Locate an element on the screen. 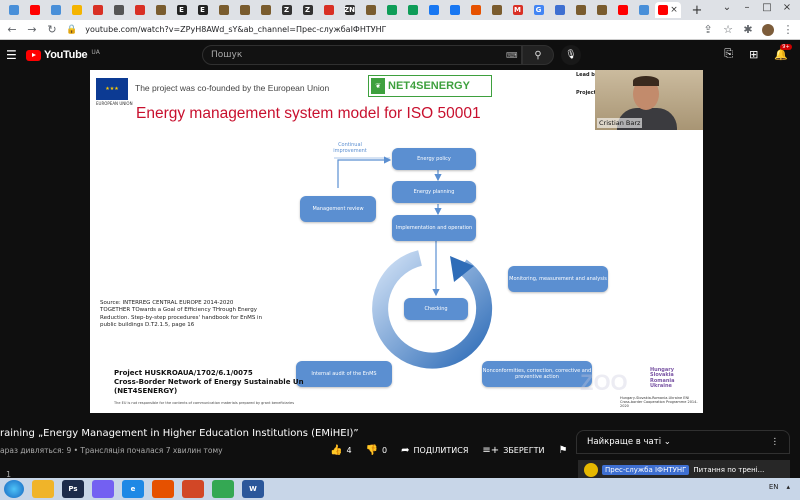 Image resolution: width=800 pixels, height=500 pixels. search-button: ⚲ is located at coordinates (538, 55).